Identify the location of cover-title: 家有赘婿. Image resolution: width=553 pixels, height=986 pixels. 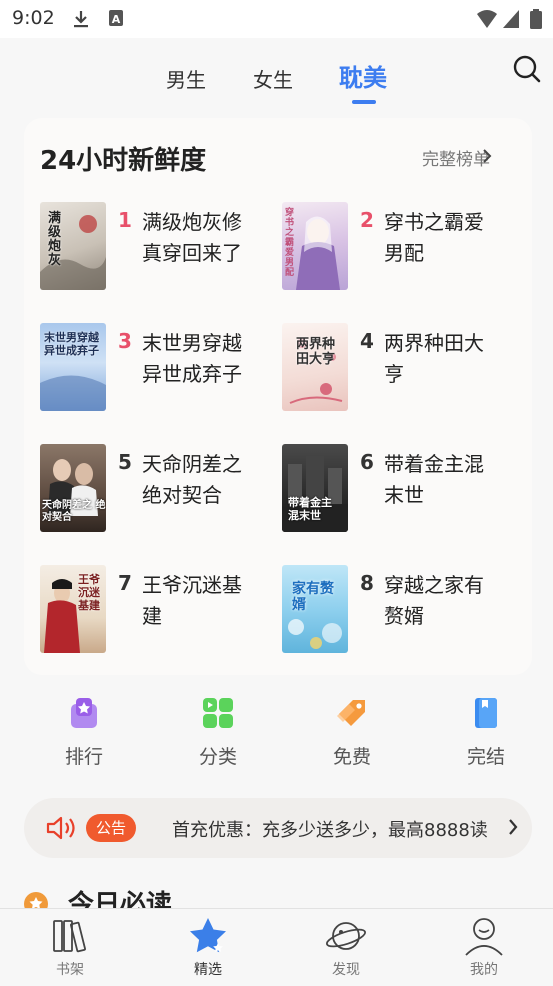
(313, 597).